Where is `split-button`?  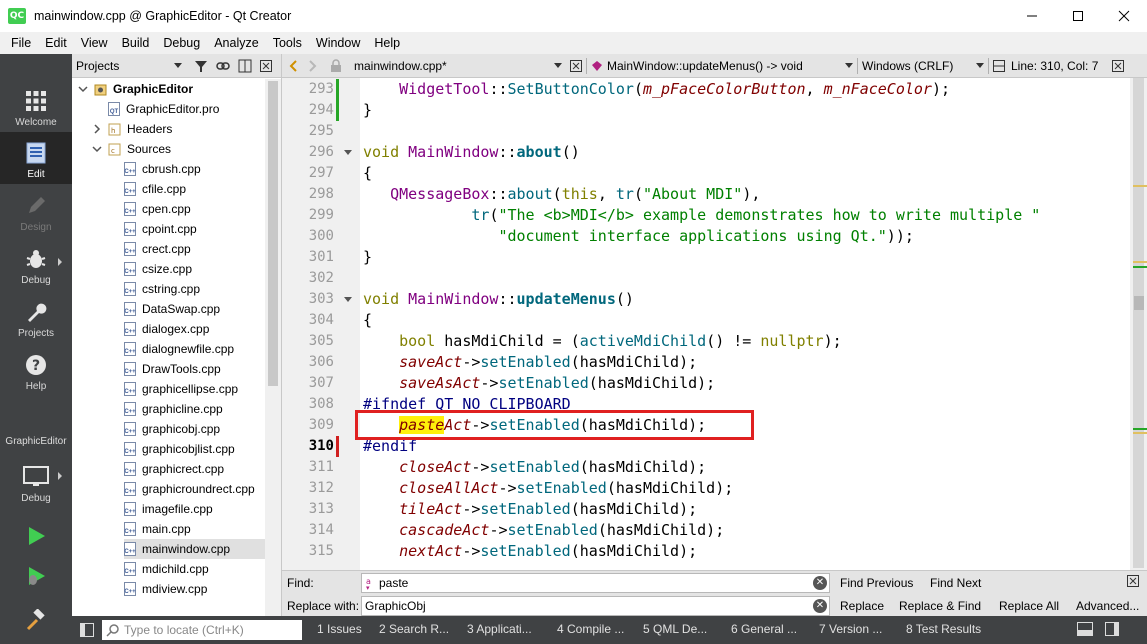
split-button is located at coordinates (245, 66).